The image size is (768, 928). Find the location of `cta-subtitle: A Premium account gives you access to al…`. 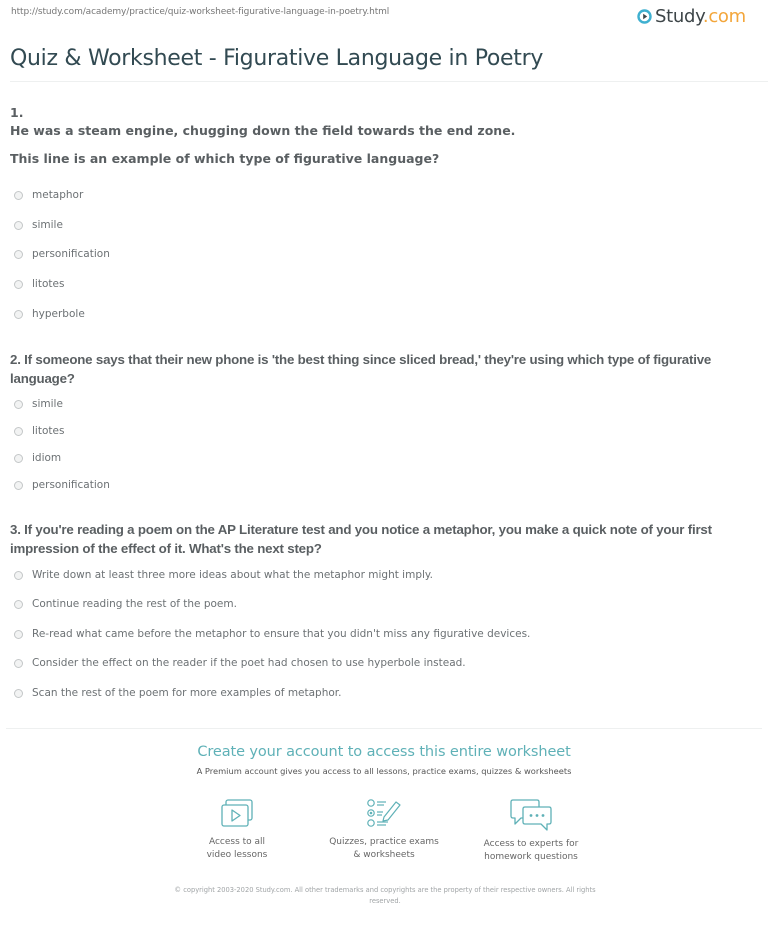

cta-subtitle: A Premium account gives you access to al… is located at coordinates (384, 771).